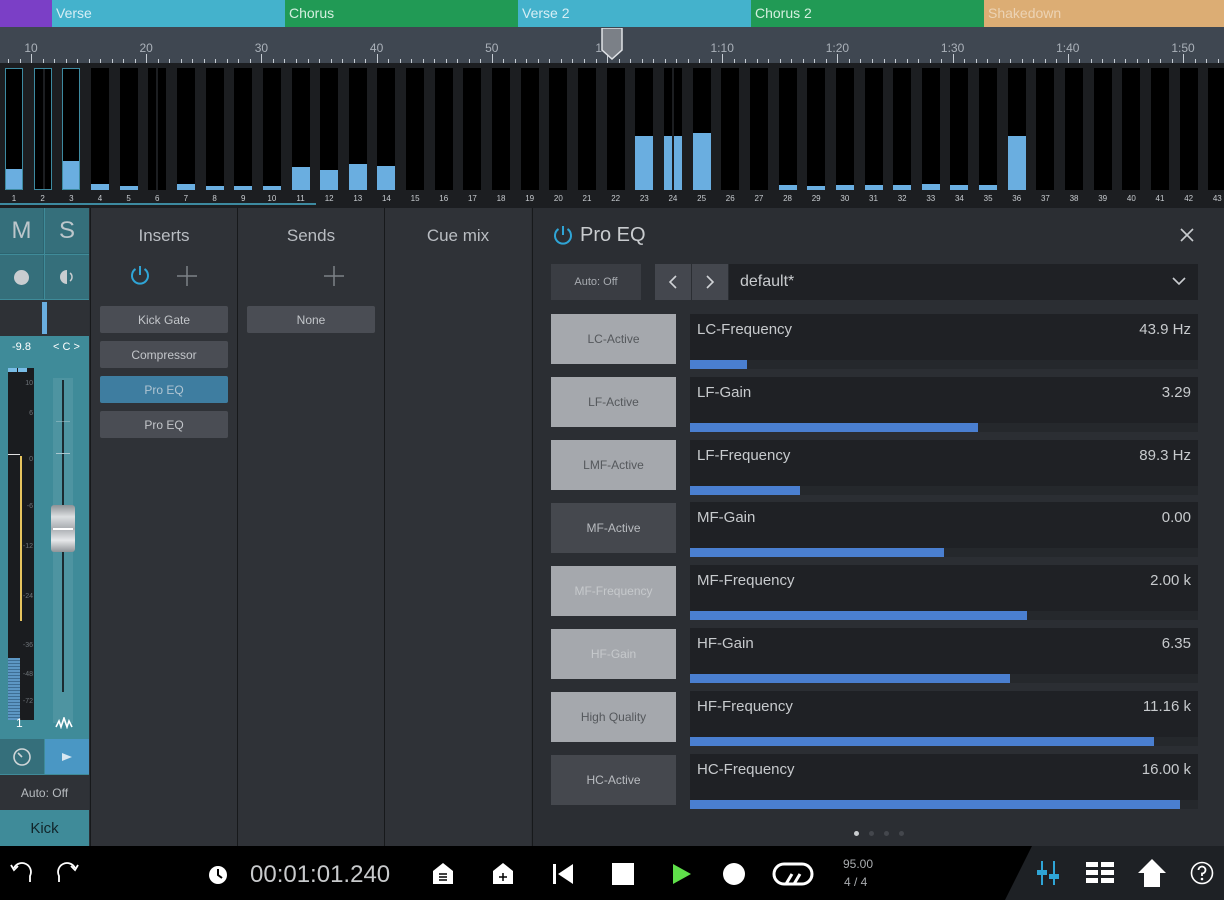  What do you see at coordinates (1100, 873) in the screenshot?
I see `arrange-view-icon` at bounding box center [1100, 873].